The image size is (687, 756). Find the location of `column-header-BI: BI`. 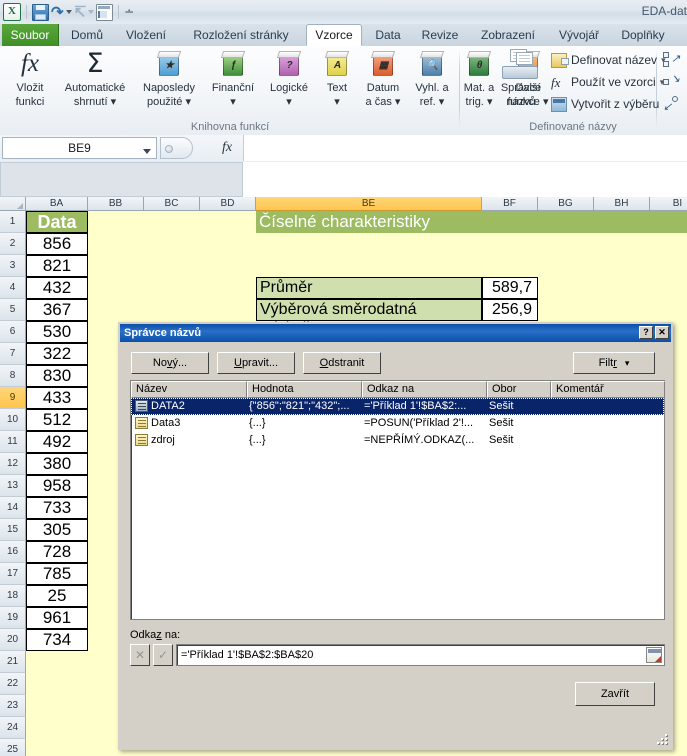

column-header-BI: BI is located at coordinates (668, 204).